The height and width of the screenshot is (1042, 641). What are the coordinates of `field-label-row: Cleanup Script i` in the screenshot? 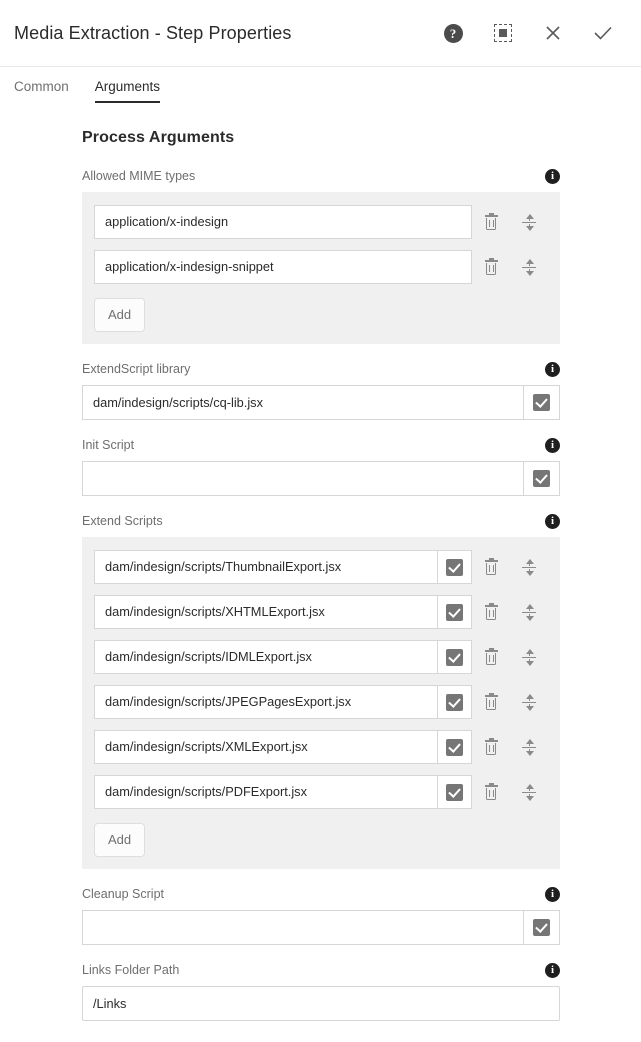 It's located at (321, 894).